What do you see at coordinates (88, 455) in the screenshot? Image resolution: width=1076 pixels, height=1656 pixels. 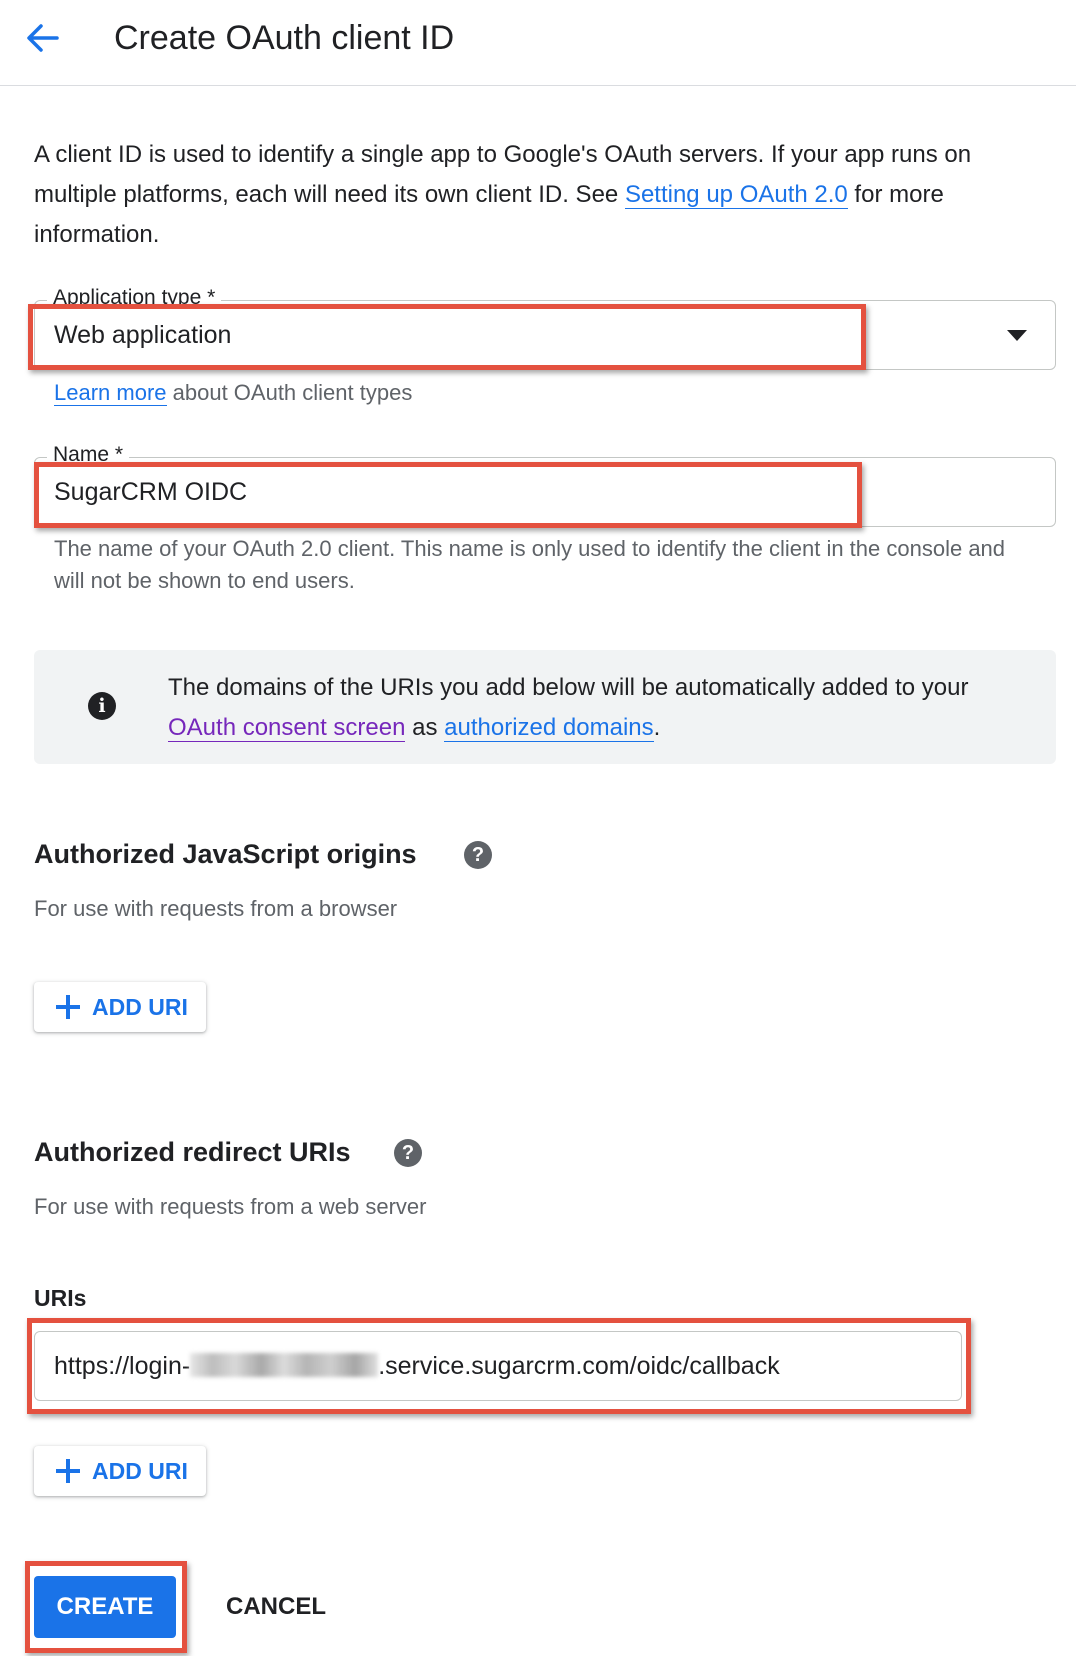 I see `name-label: Name *` at bounding box center [88, 455].